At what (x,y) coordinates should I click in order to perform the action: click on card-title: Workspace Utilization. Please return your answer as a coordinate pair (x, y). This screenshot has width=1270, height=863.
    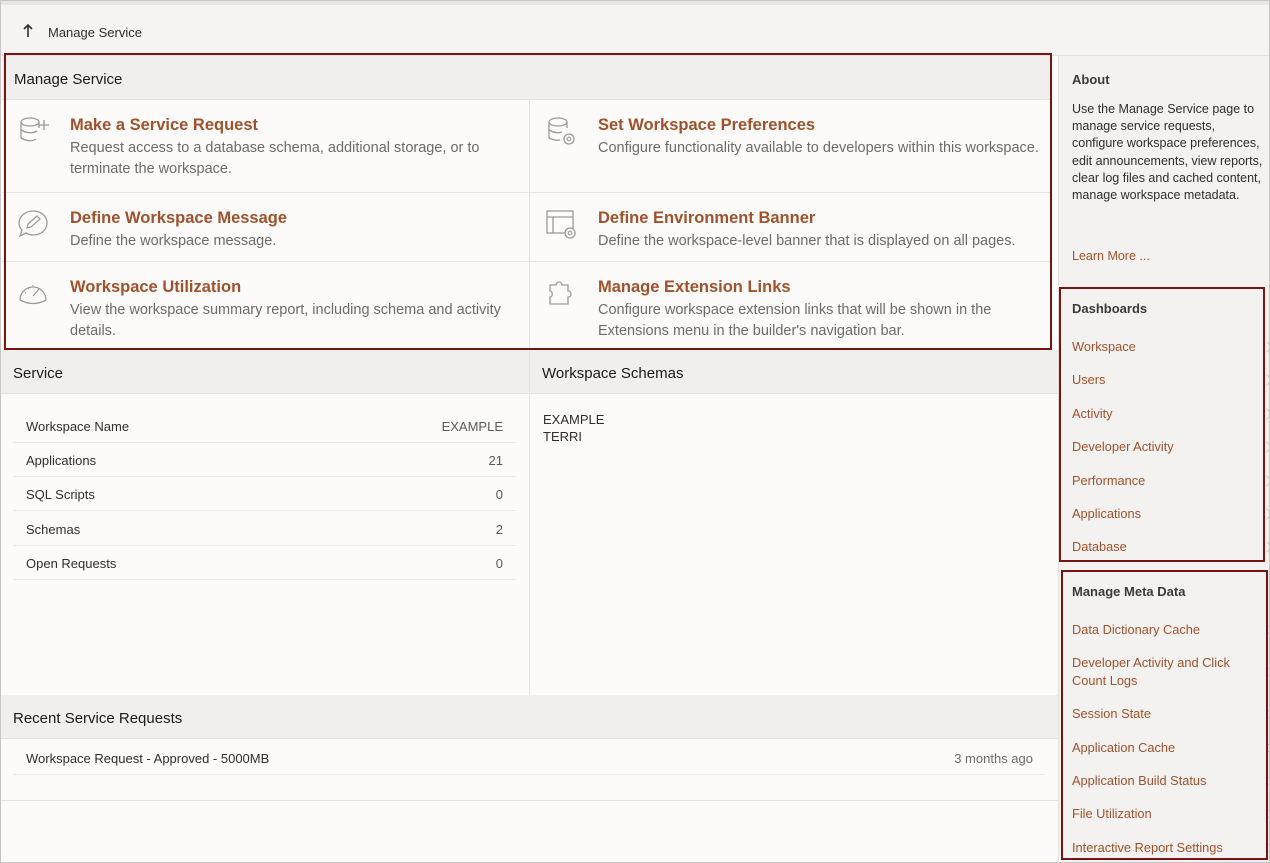
    Looking at the image, I should click on (155, 287).